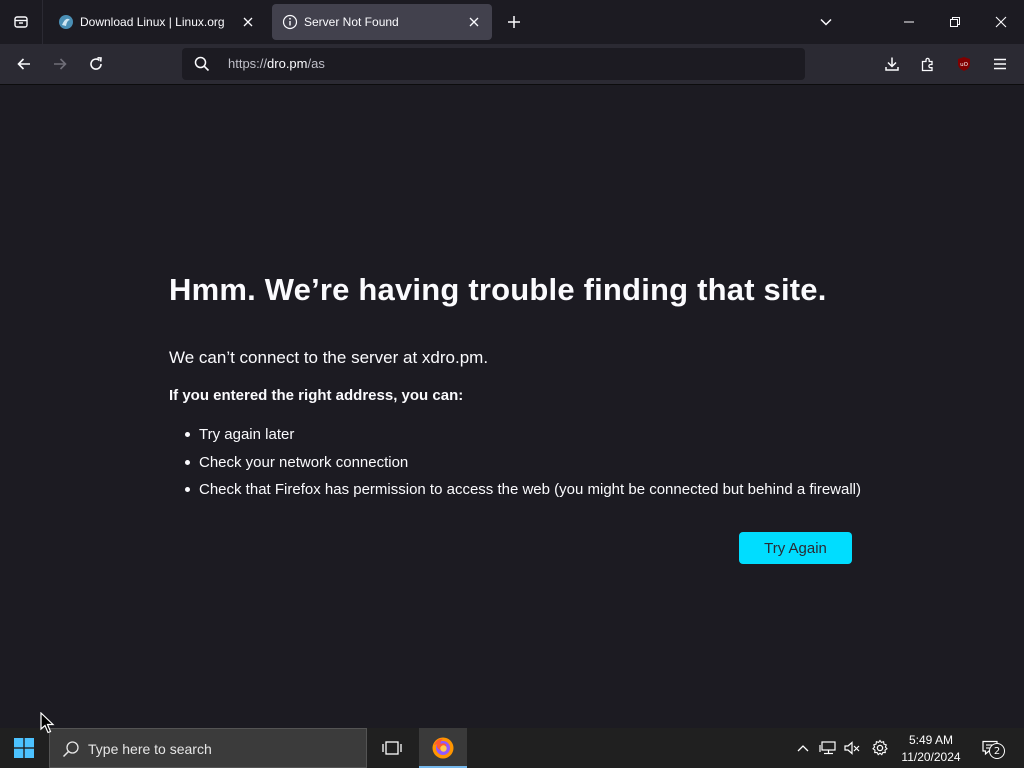 The height and width of the screenshot is (768, 1024). I want to click on url-scheme: https://, so click(248, 63).